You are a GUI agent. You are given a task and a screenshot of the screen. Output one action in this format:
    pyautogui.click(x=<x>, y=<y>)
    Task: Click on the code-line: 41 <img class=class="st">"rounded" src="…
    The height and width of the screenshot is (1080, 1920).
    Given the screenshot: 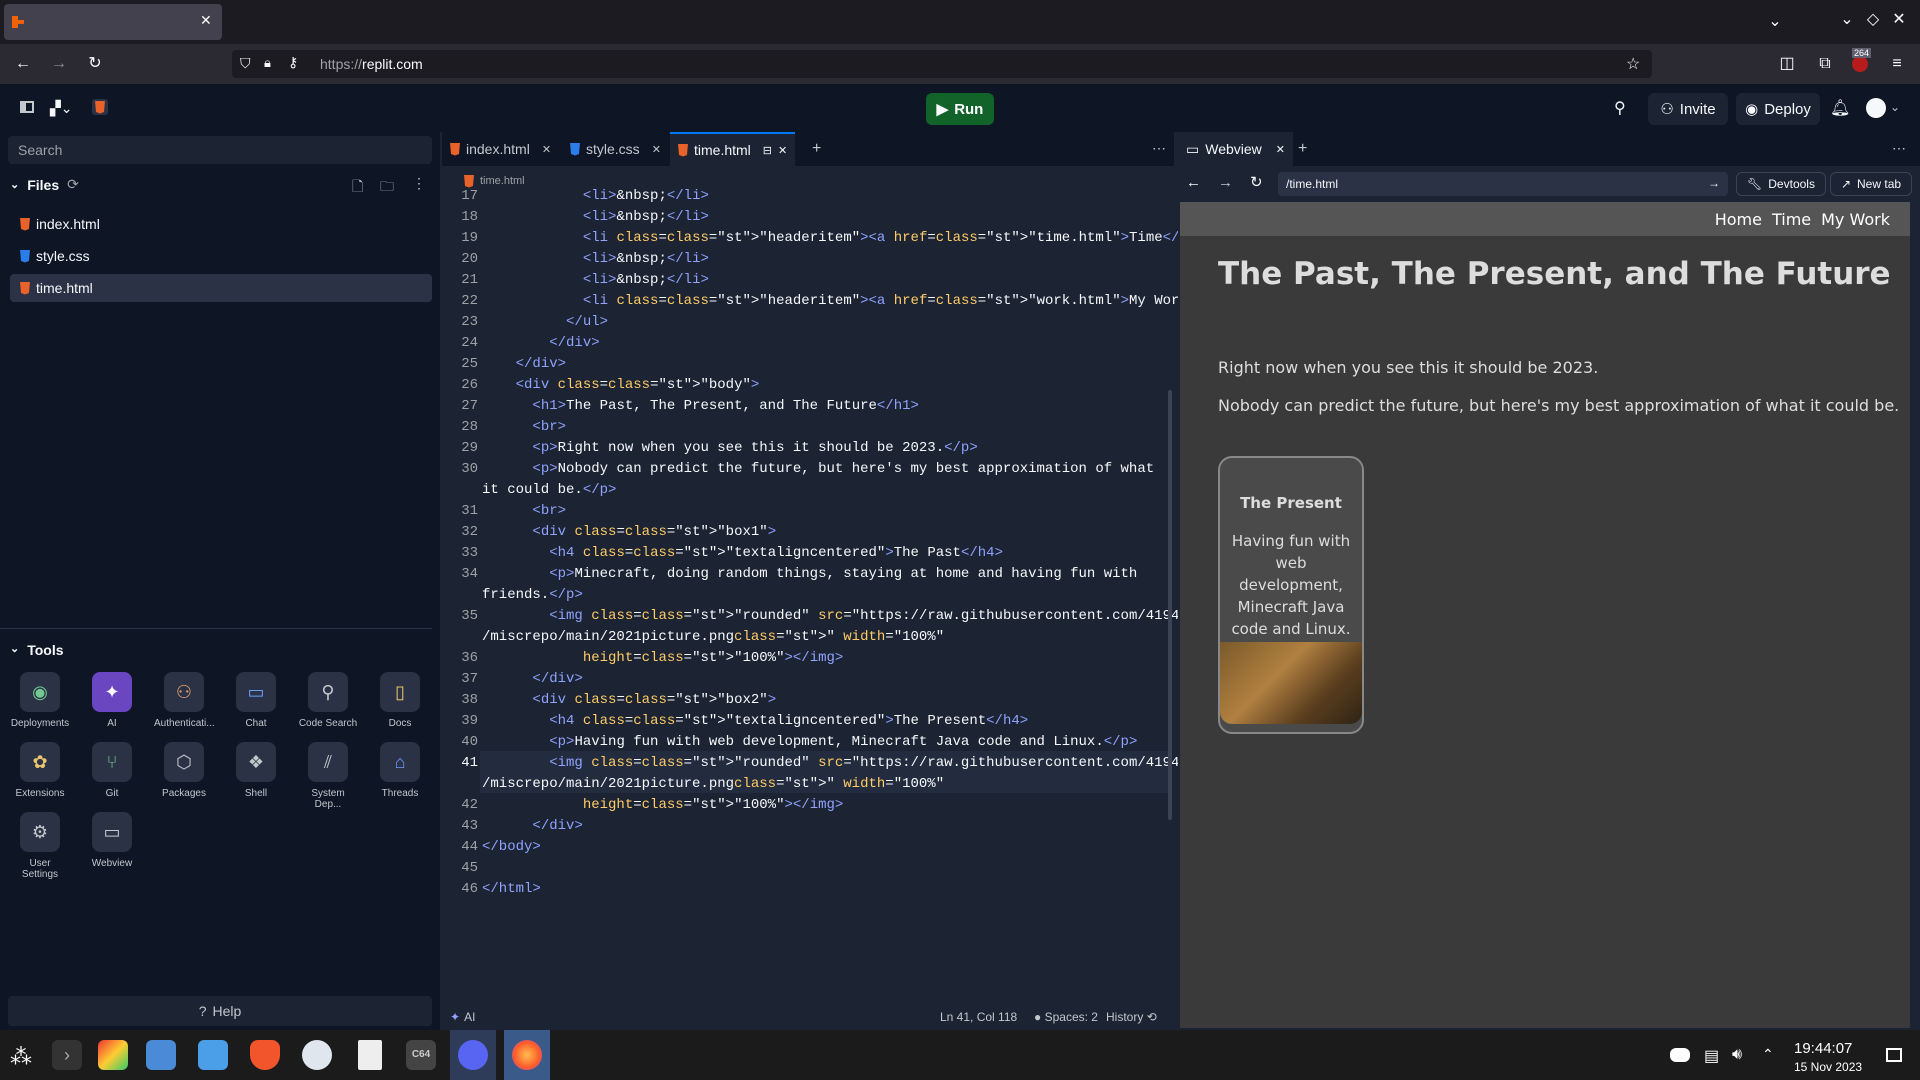 What is the action you would take?
    pyautogui.click(x=823, y=763)
    